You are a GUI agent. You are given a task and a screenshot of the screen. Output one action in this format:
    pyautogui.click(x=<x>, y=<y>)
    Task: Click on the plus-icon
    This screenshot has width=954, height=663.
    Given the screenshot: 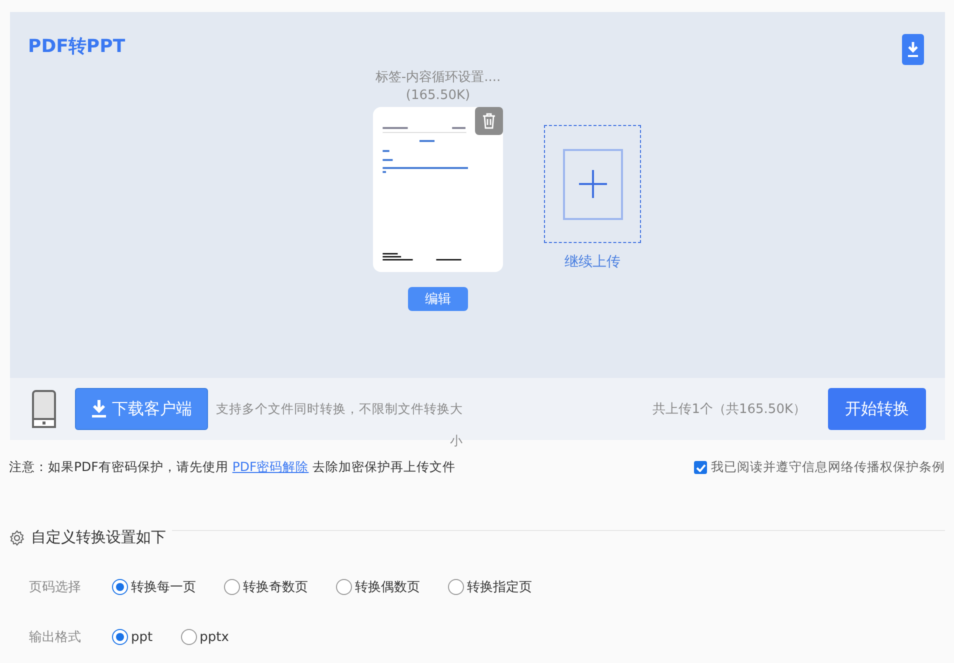 What is the action you would take?
    pyautogui.click(x=592, y=184)
    